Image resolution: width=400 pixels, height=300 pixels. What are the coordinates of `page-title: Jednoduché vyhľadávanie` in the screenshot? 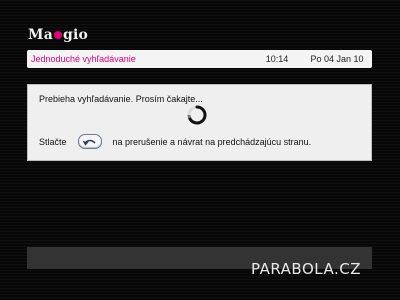 It's located at (83, 59).